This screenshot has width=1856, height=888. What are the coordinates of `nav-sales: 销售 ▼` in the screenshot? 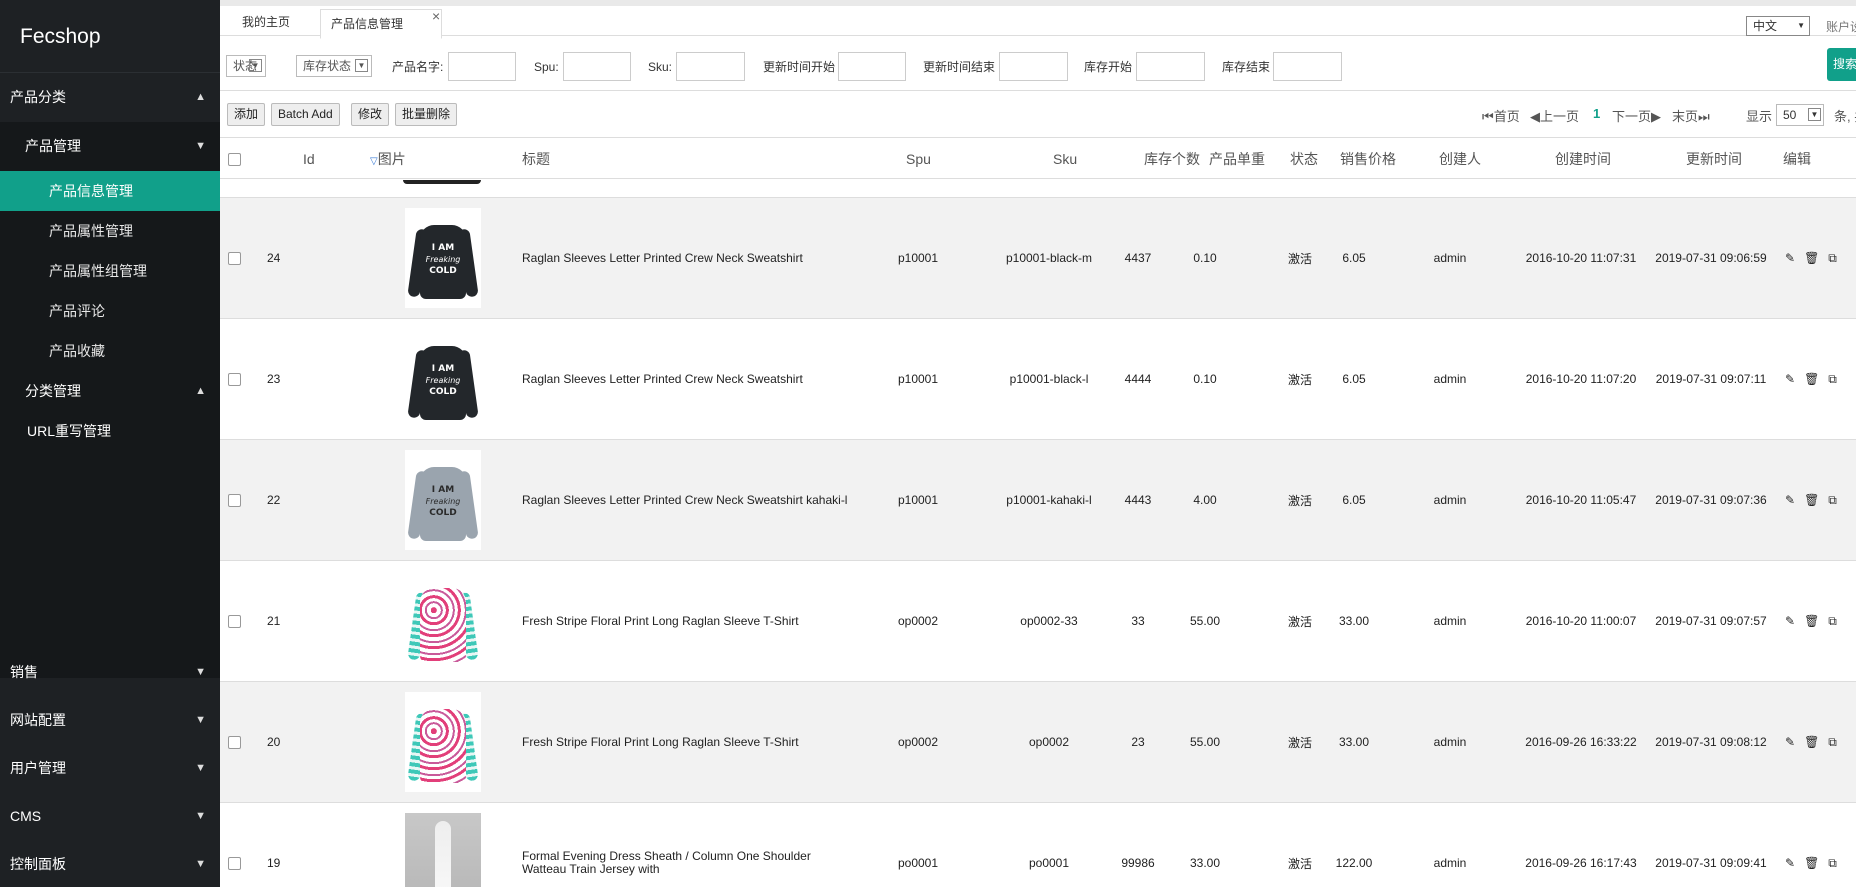 It's located at (110, 672).